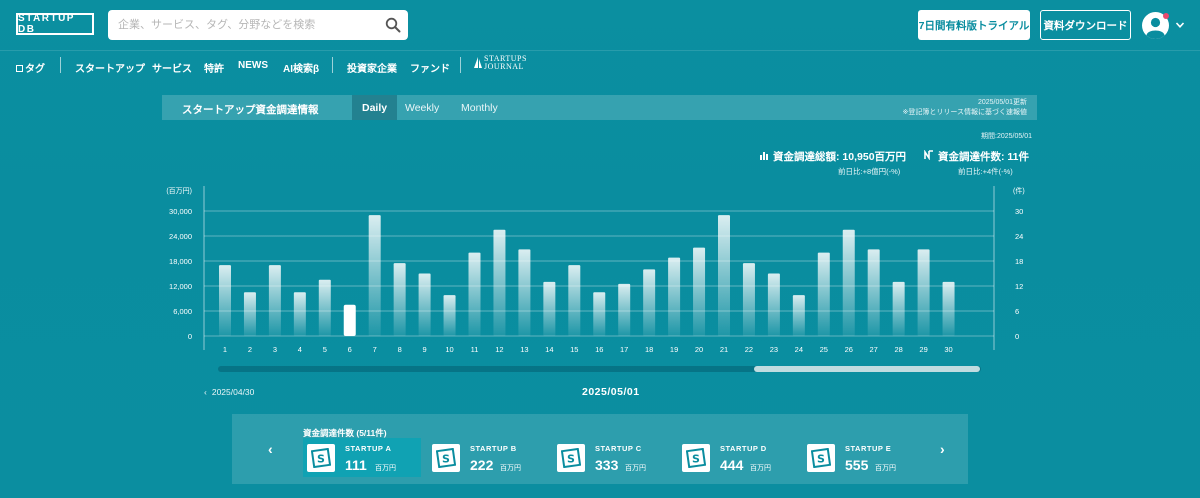 Image resolution: width=1200 pixels, height=498 pixels. Describe the element at coordinates (1017, 311) in the screenshot. I see `y2-tick-label: 6` at that location.